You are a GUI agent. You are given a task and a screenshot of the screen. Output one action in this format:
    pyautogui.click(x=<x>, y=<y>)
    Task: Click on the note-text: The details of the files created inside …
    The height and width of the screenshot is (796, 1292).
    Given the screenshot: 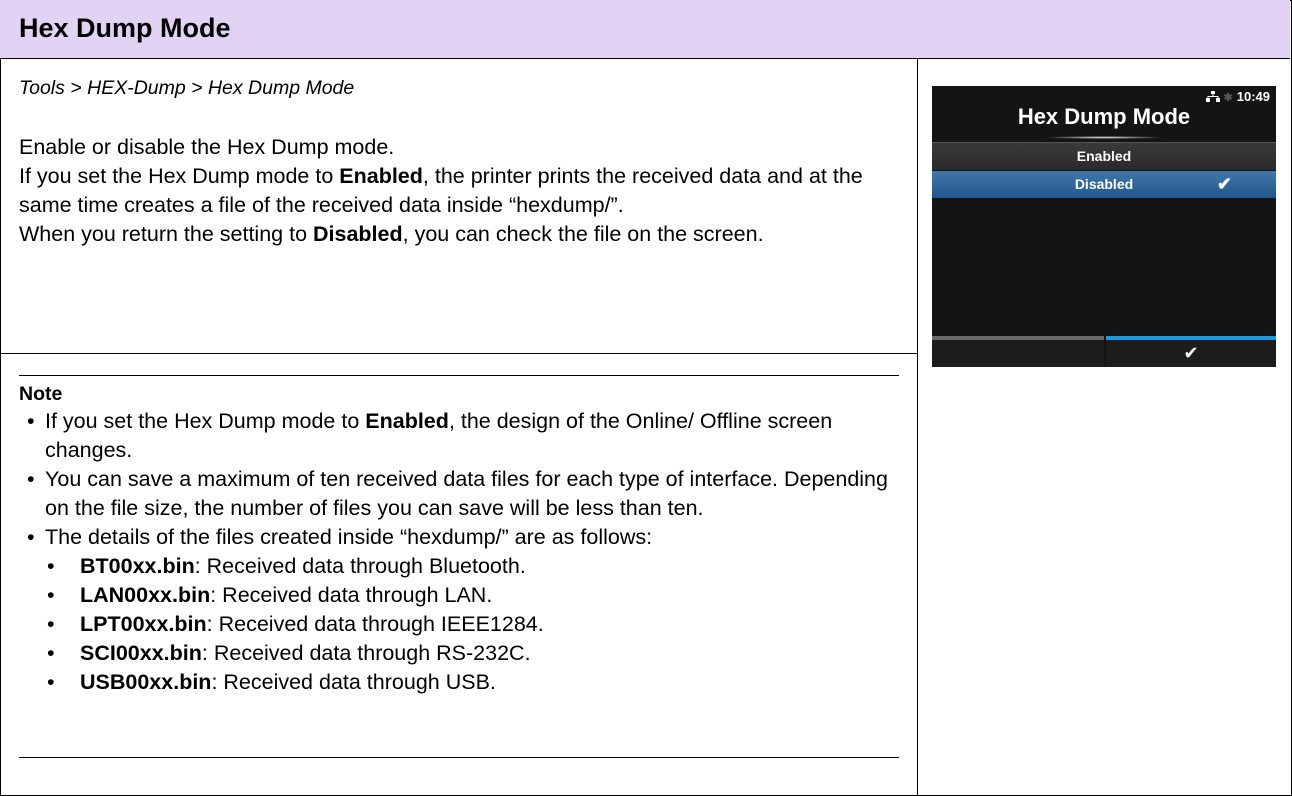 What is the action you would take?
    pyautogui.click(x=349, y=537)
    